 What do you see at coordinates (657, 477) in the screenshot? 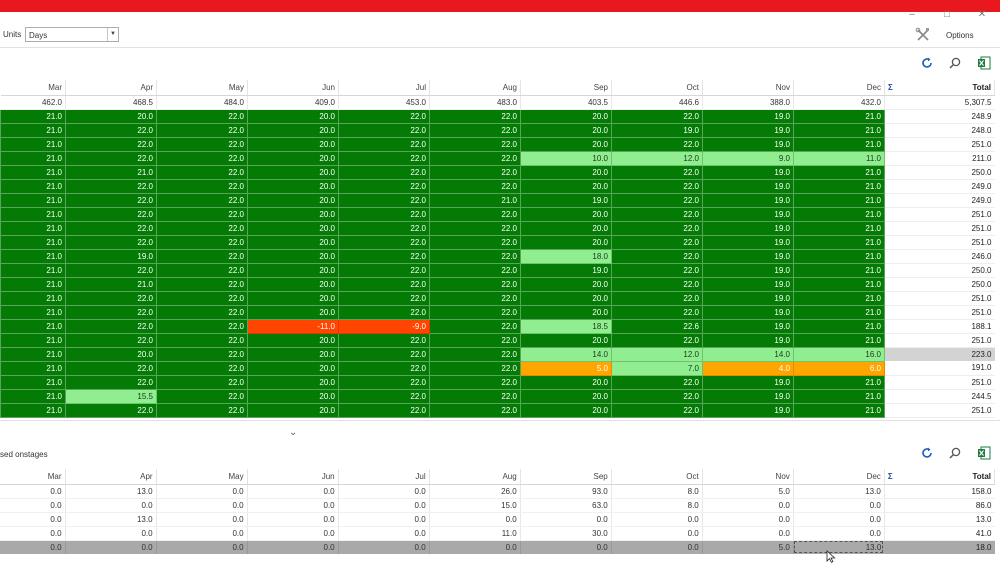
I see `column-header: Oct` at bounding box center [657, 477].